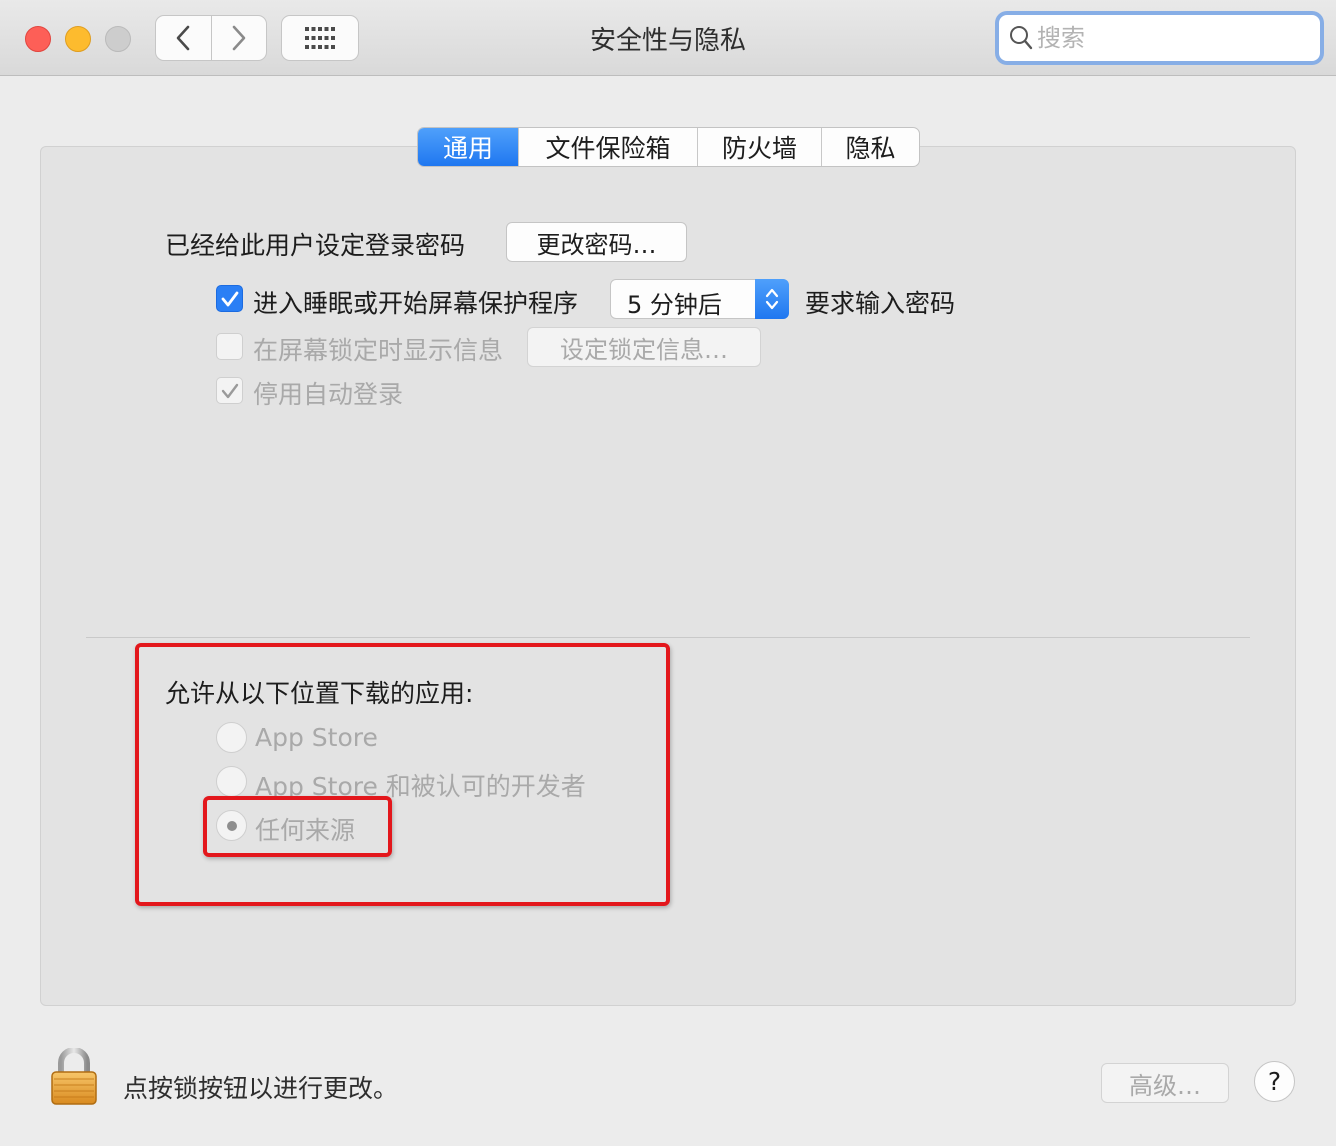 This screenshot has width=1336, height=1146. I want to click on require-password-suffix: 要求输入密码, so click(880, 303).